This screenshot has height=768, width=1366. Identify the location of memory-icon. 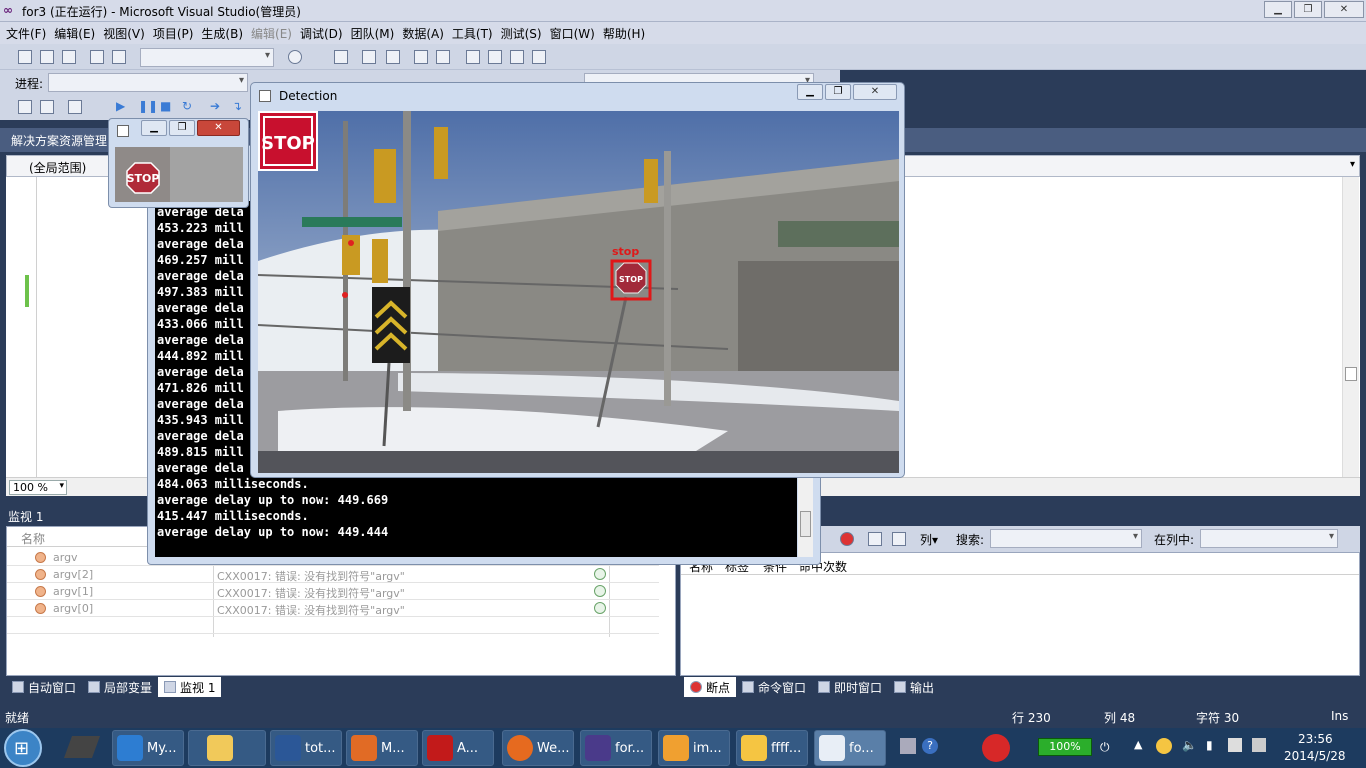
(25, 107).